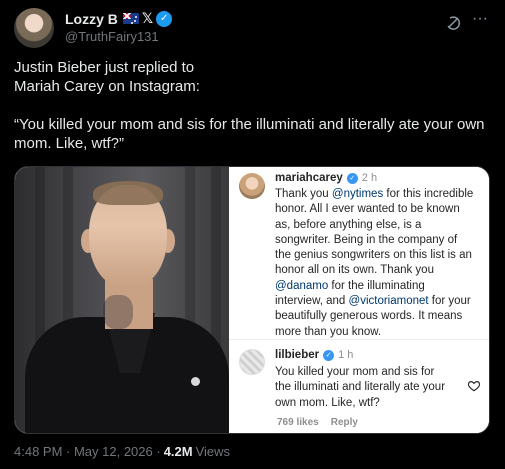 The width and height of the screenshot is (505, 469). I want to click on comment-line: honor. All I ever wanted to be known, so click(367, 209).